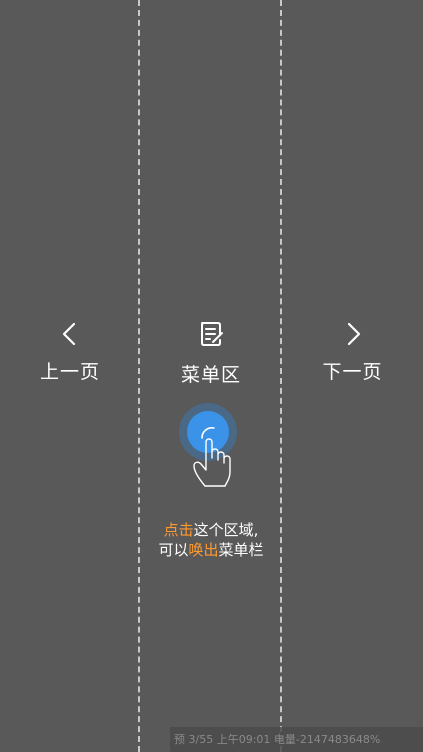 The image size is (423, 752). I want to click on document-edit-icon, so click(212, 334).